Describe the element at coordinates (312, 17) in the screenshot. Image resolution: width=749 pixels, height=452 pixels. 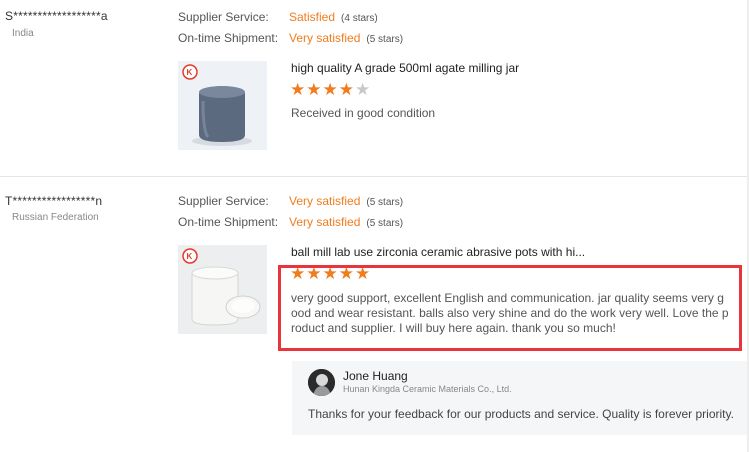
I see `supplier-service-value: Satisfied` at that location.